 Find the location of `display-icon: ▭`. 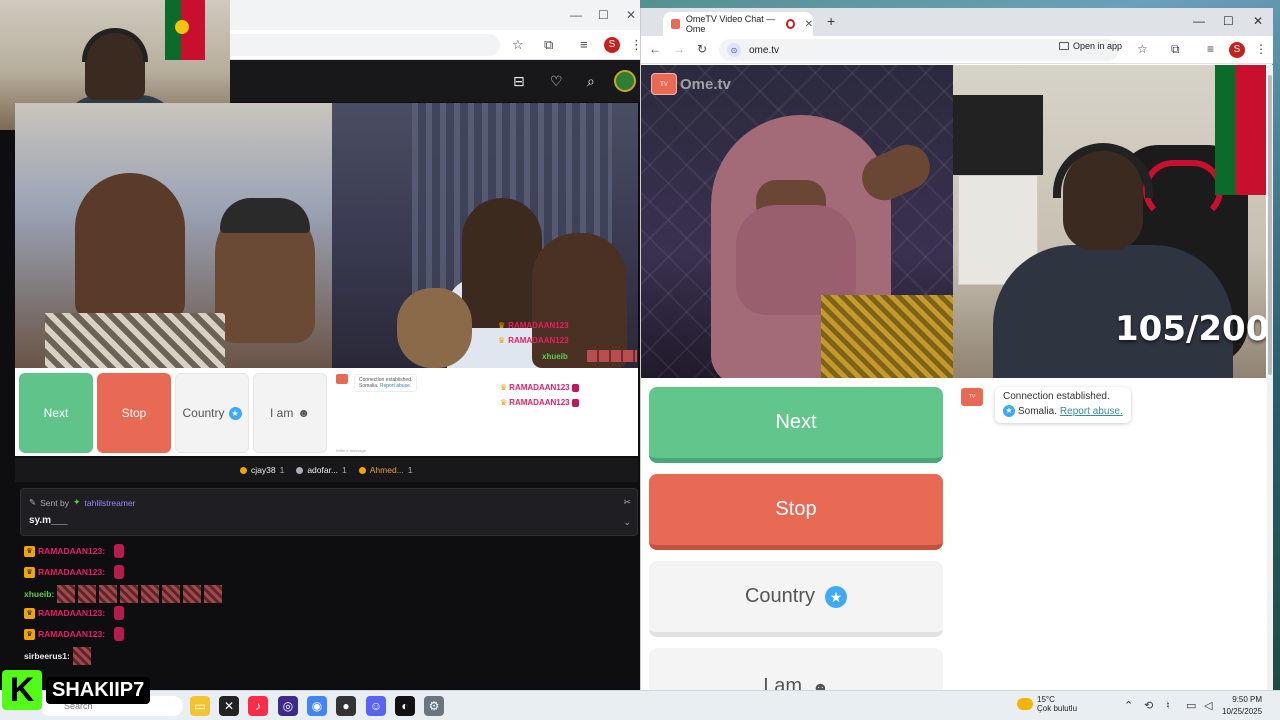

display-icon: ▭ is located at coordinates (1191, 705).